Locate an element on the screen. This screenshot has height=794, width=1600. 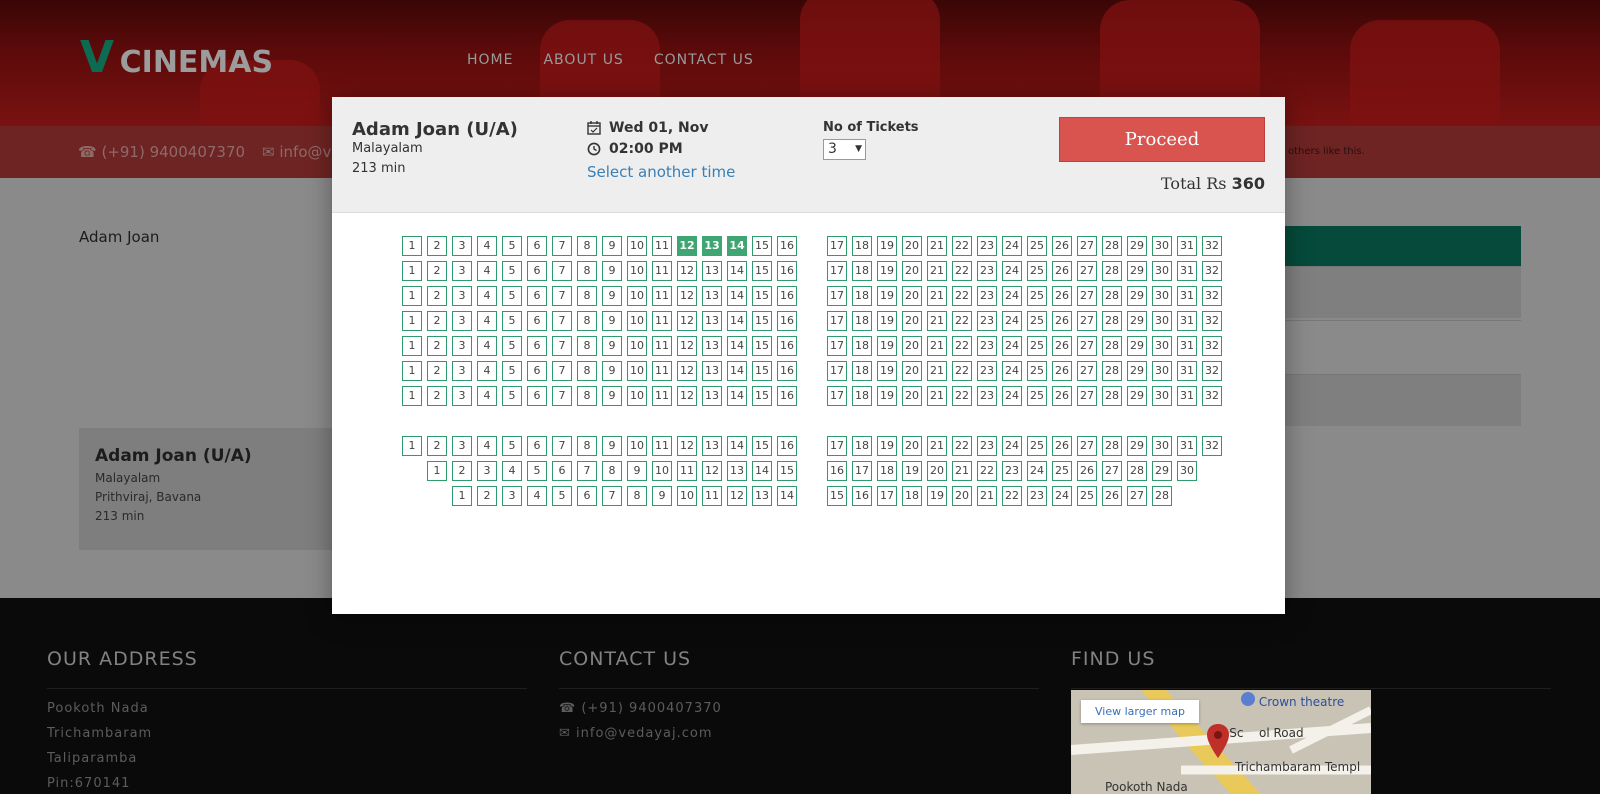
seat: 27 is located at coordinates (1112, 471).